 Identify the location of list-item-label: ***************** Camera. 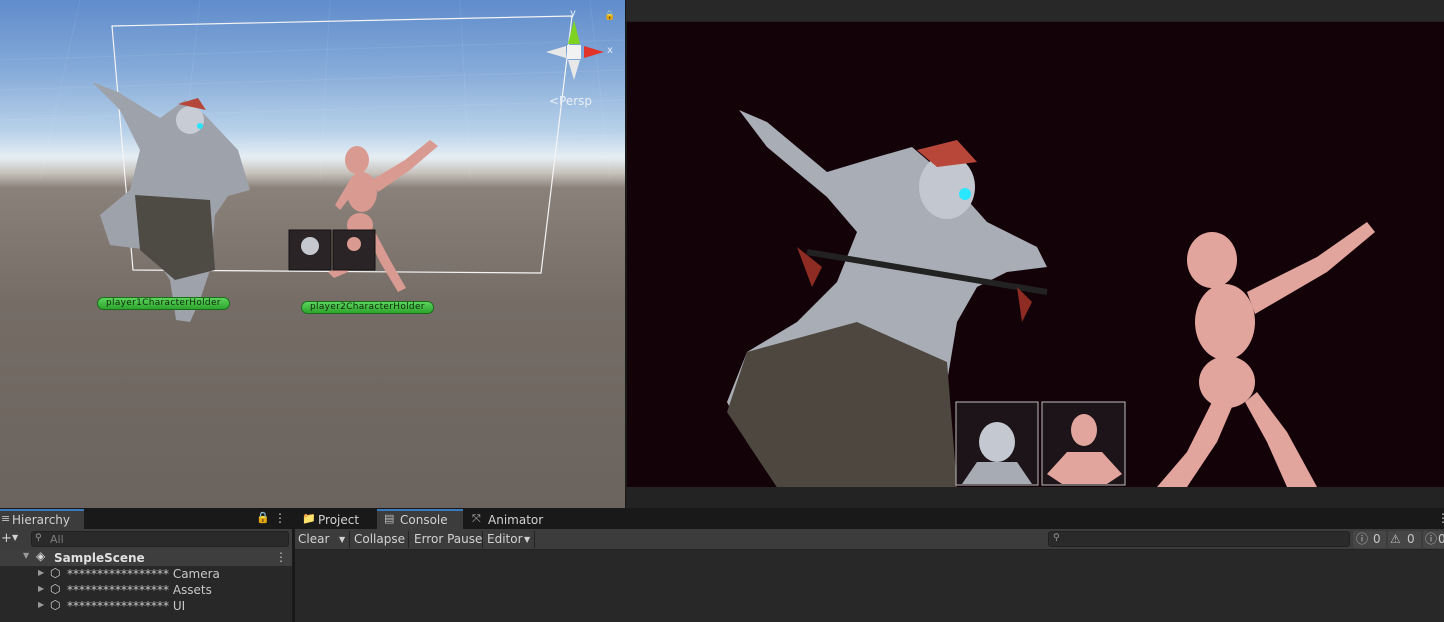
(143, 574).